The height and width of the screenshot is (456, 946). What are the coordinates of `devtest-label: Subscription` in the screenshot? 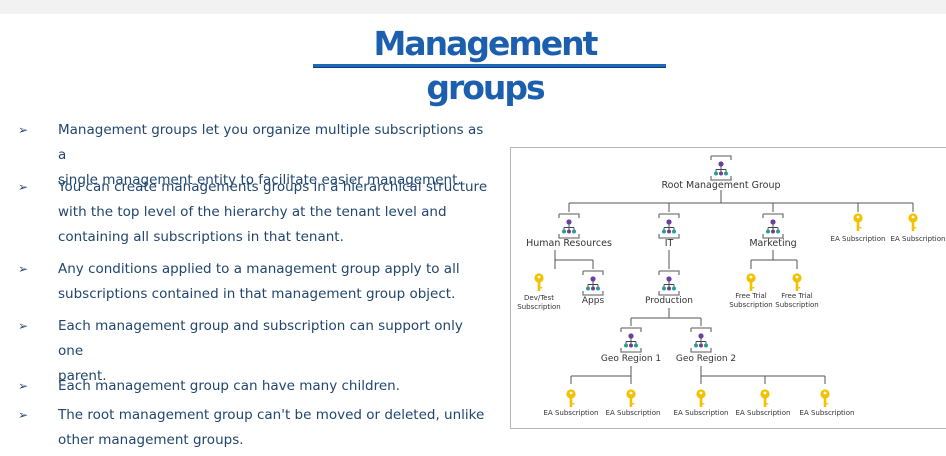 It's located at (539, 307).